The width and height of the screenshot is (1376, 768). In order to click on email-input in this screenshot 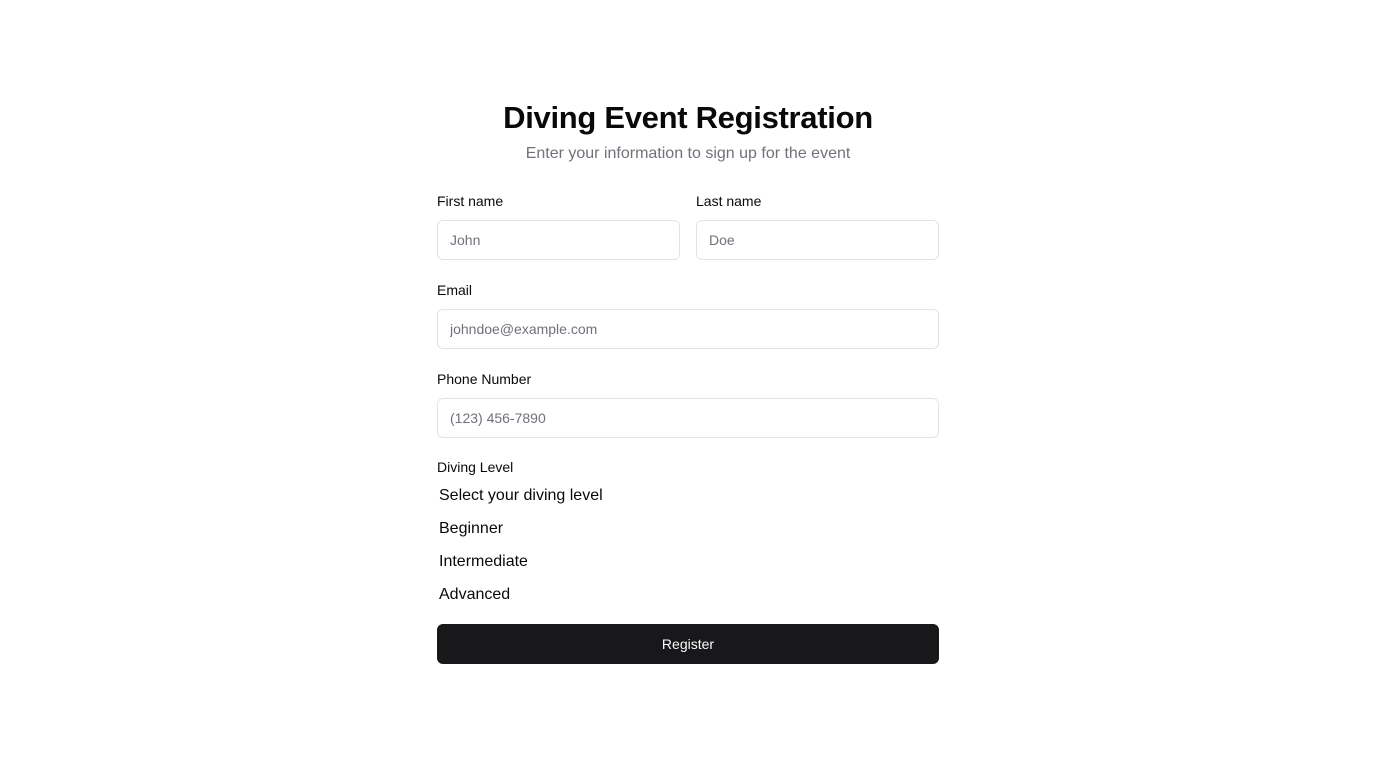, I will do `click(688, 329)`.